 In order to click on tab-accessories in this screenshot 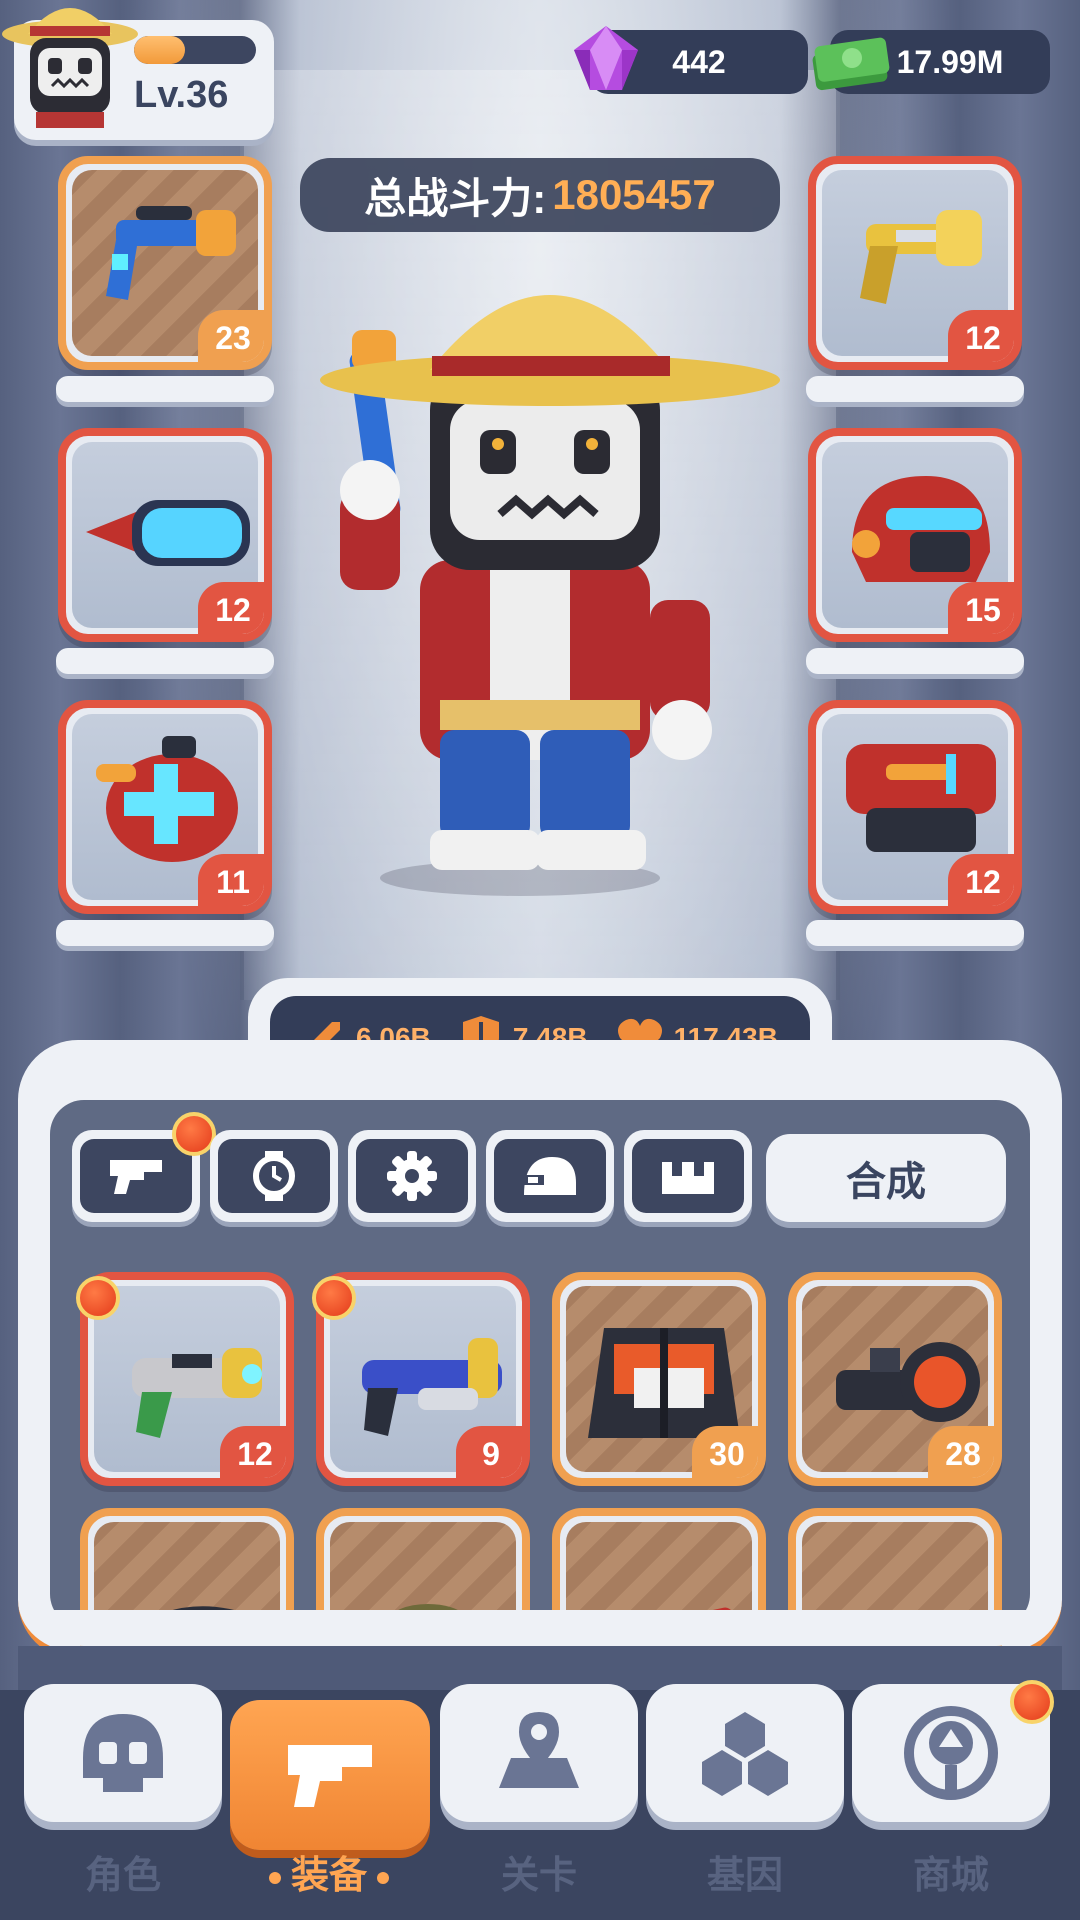, I will do `click(274, 1176)`.